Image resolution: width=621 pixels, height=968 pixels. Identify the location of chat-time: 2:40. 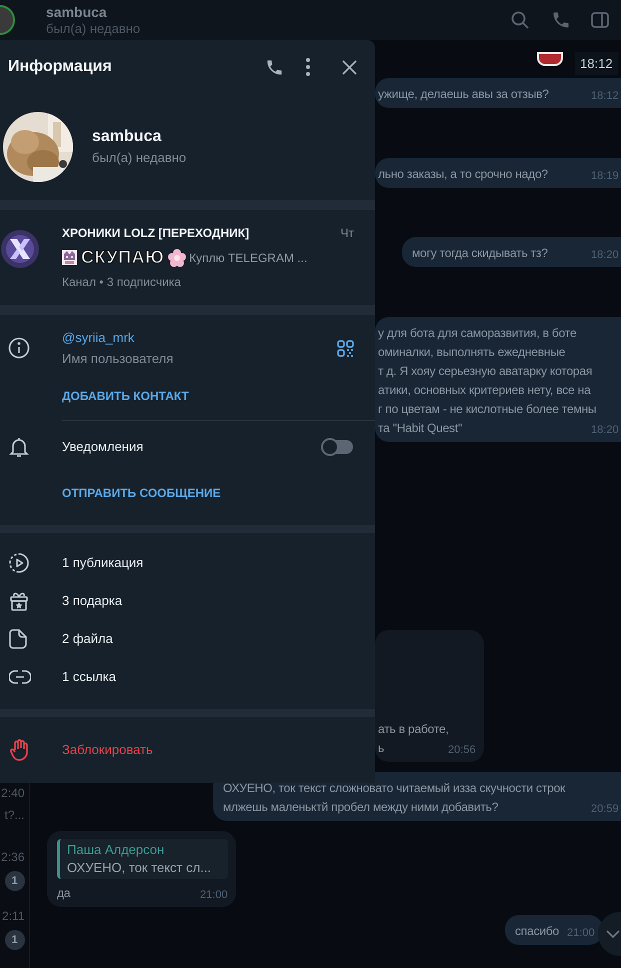
(13, 793).